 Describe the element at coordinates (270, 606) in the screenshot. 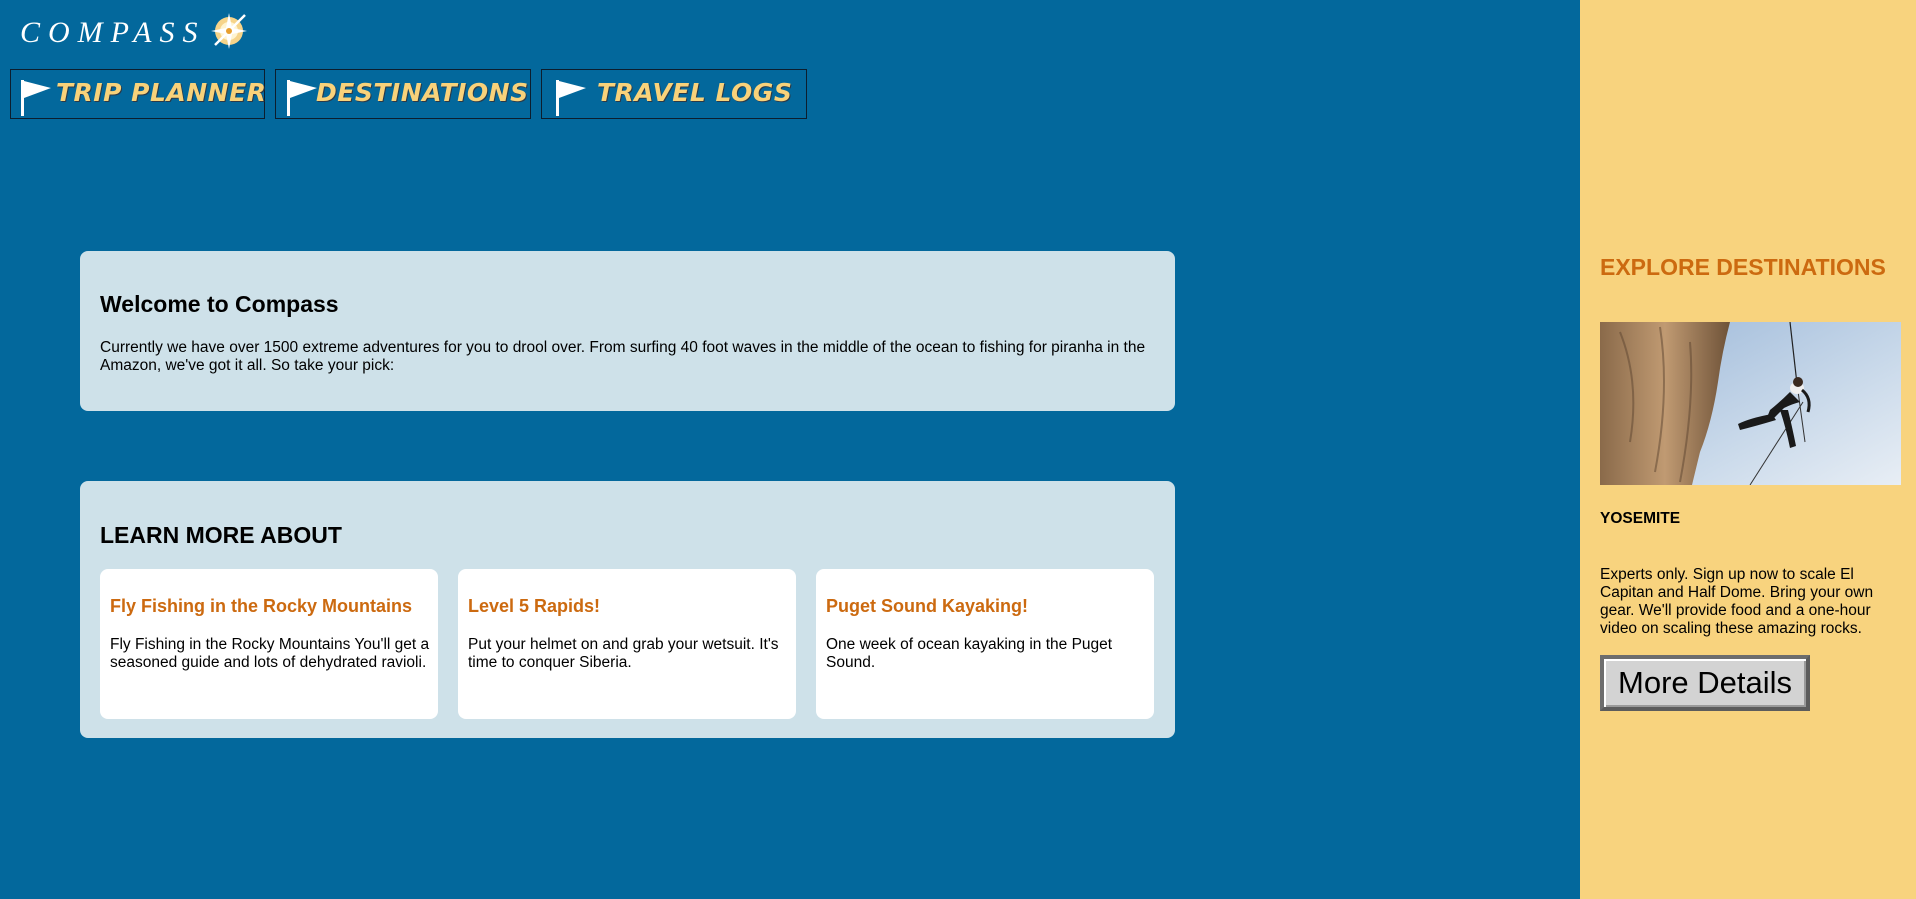

I see `card-title: Fly Fishing in the Rocky Mountains` at that location.